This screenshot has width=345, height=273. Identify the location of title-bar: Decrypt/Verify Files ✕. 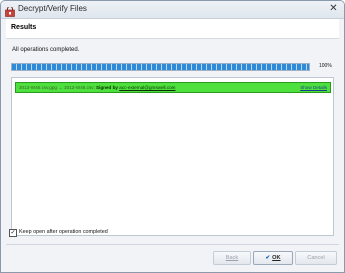
(172, 10).